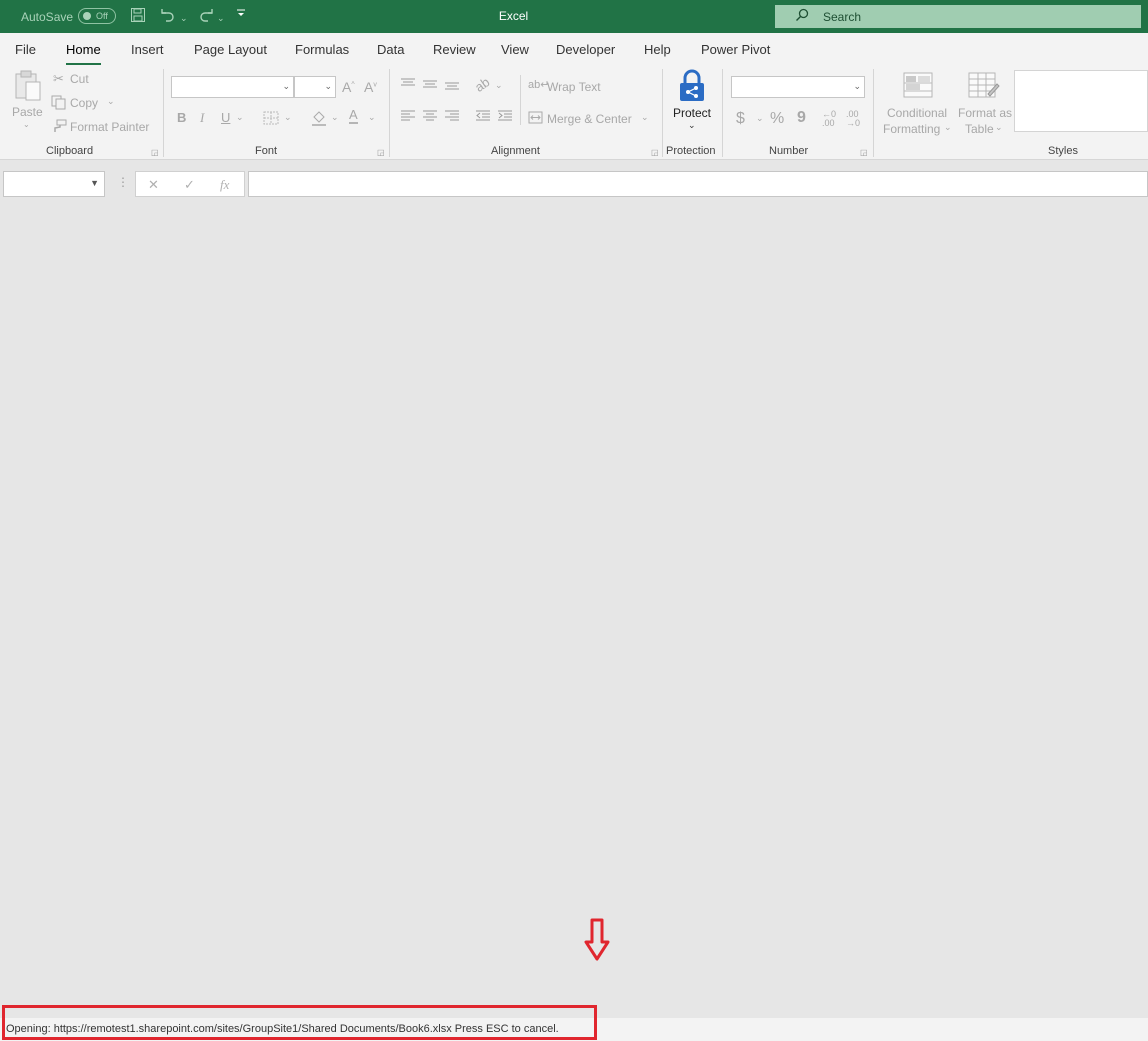  I want to click on formula-input, so click(698, 184).